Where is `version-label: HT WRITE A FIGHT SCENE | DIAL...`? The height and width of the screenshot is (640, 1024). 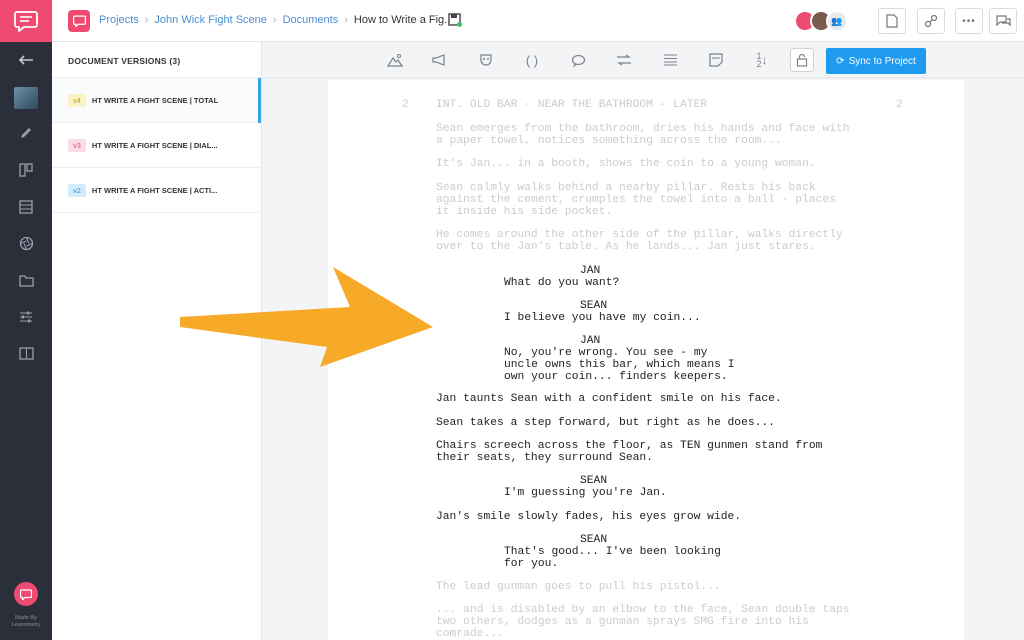 version-label: HT WRITE A FIGHT SCENE | DIAL... is located at coordinates (154, 145).